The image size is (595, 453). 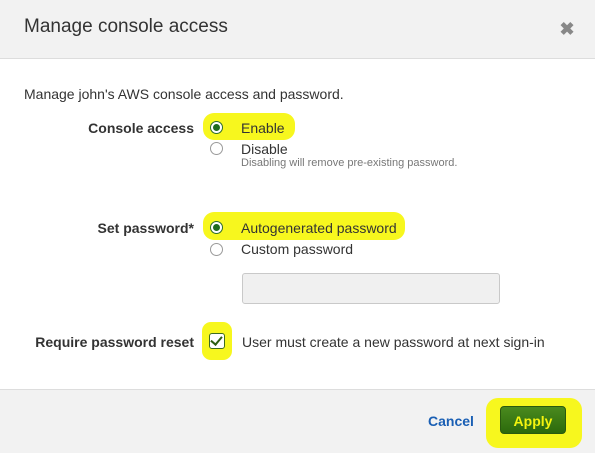 I want to click on console-access-label: Console access, so click(x=141, y=128).